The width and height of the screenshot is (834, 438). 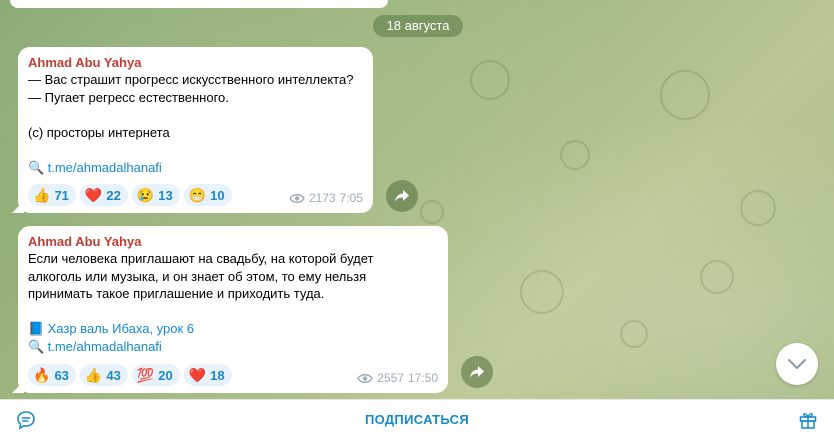 I want to click on book-icon: 📘, so click(x=36, y=328).